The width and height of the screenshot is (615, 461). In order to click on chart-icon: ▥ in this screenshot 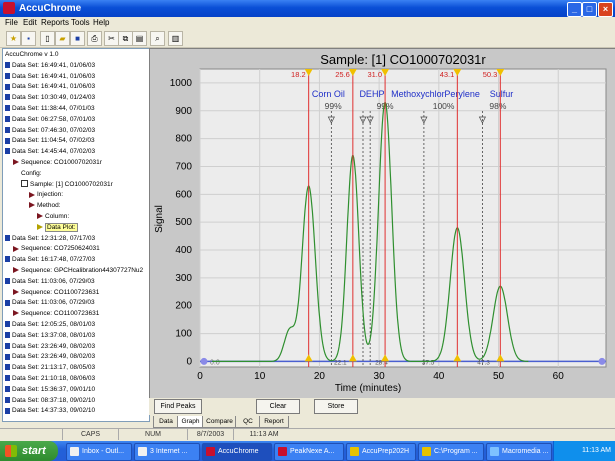, I will do `click(175, 38)`.